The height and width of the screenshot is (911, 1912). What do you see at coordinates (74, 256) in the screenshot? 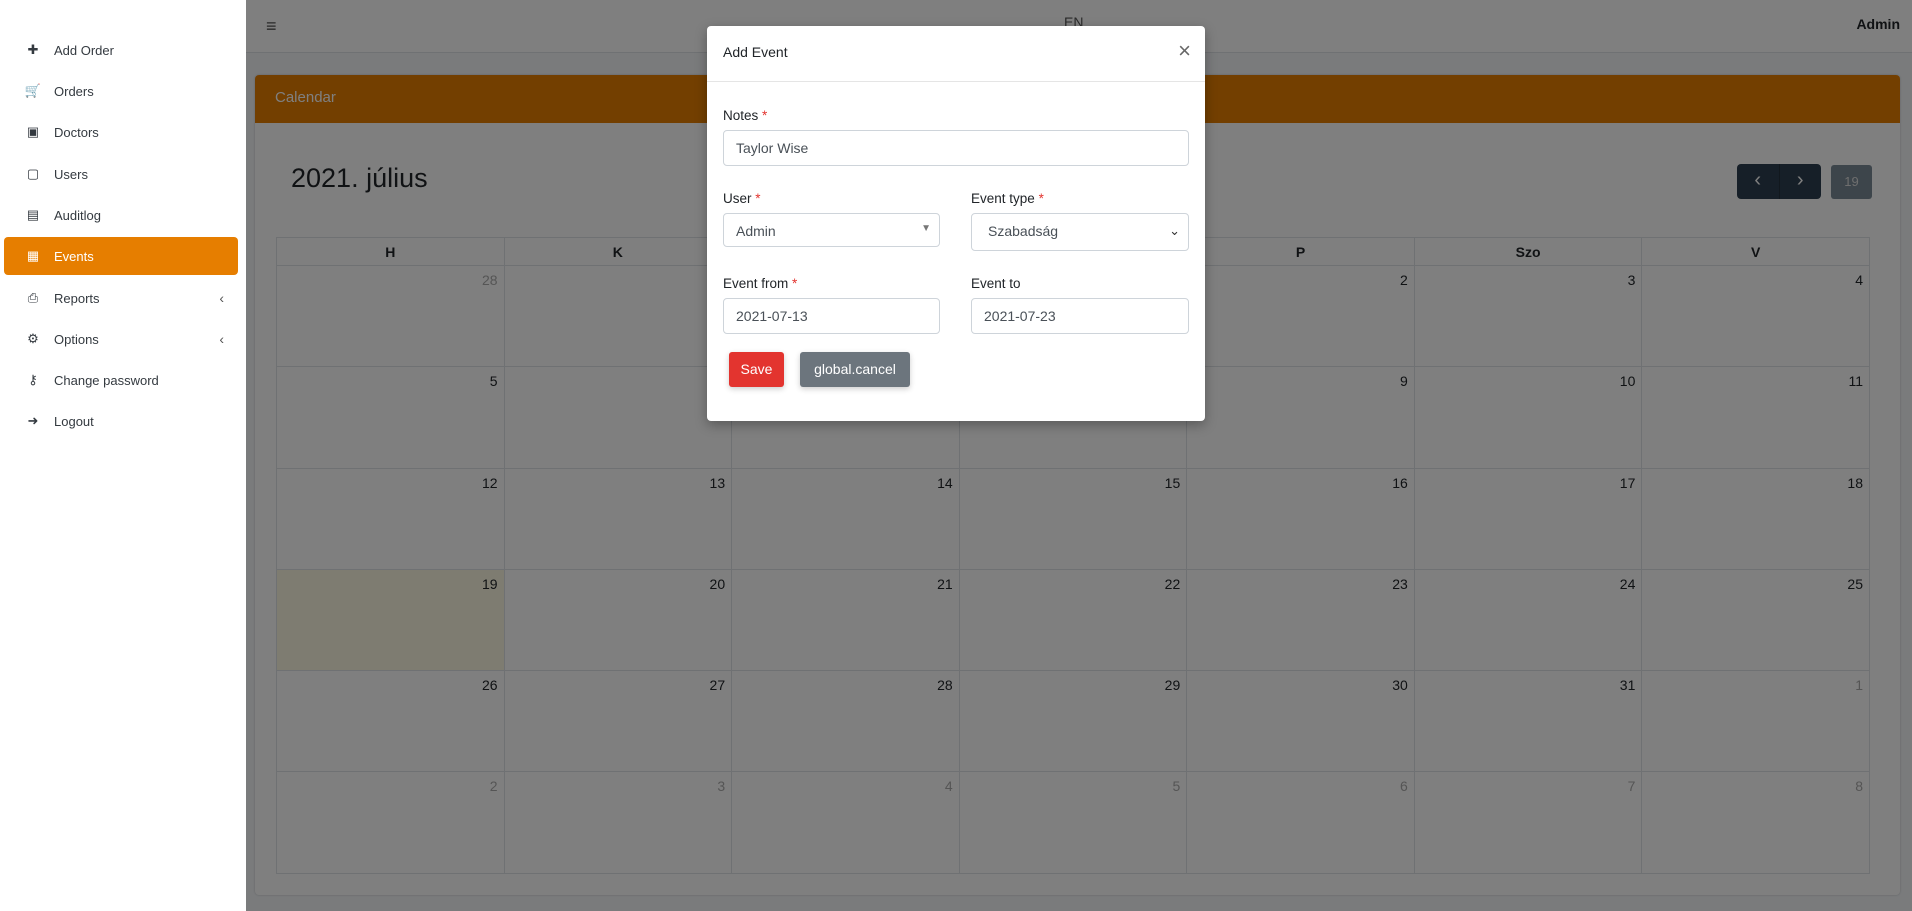
I see `sidebar-item-label: Events` at bounding box center [74, 256].